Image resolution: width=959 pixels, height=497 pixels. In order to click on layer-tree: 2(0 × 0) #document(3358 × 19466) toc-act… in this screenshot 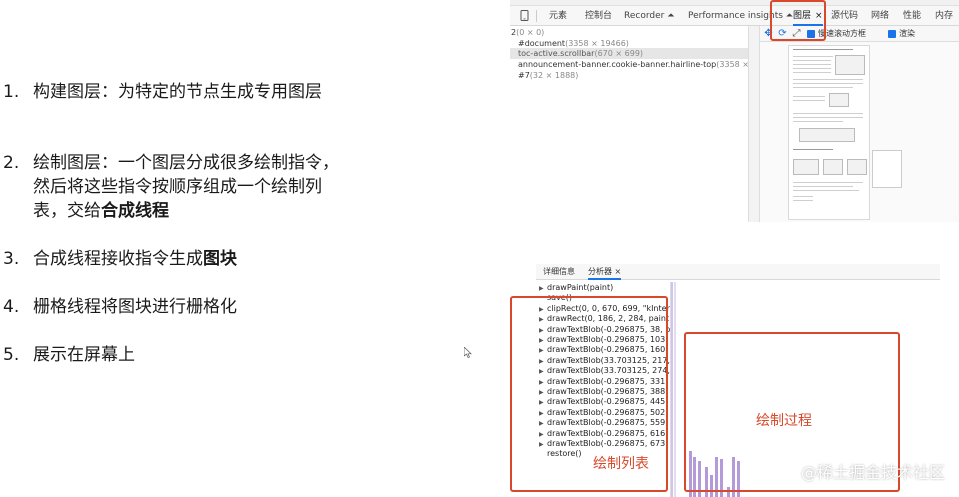, I will do `click(640, 124)`.